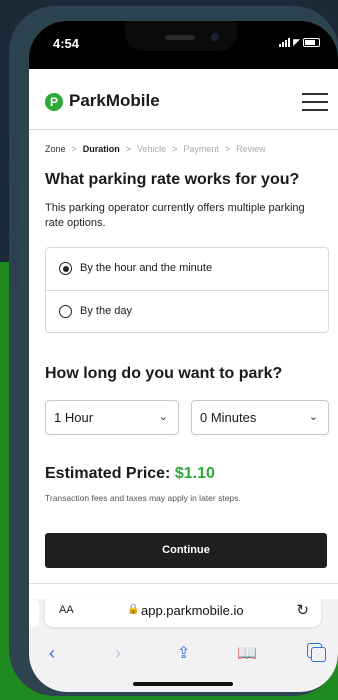  I want to click on radio-unselected-icon, so click(65, 311).